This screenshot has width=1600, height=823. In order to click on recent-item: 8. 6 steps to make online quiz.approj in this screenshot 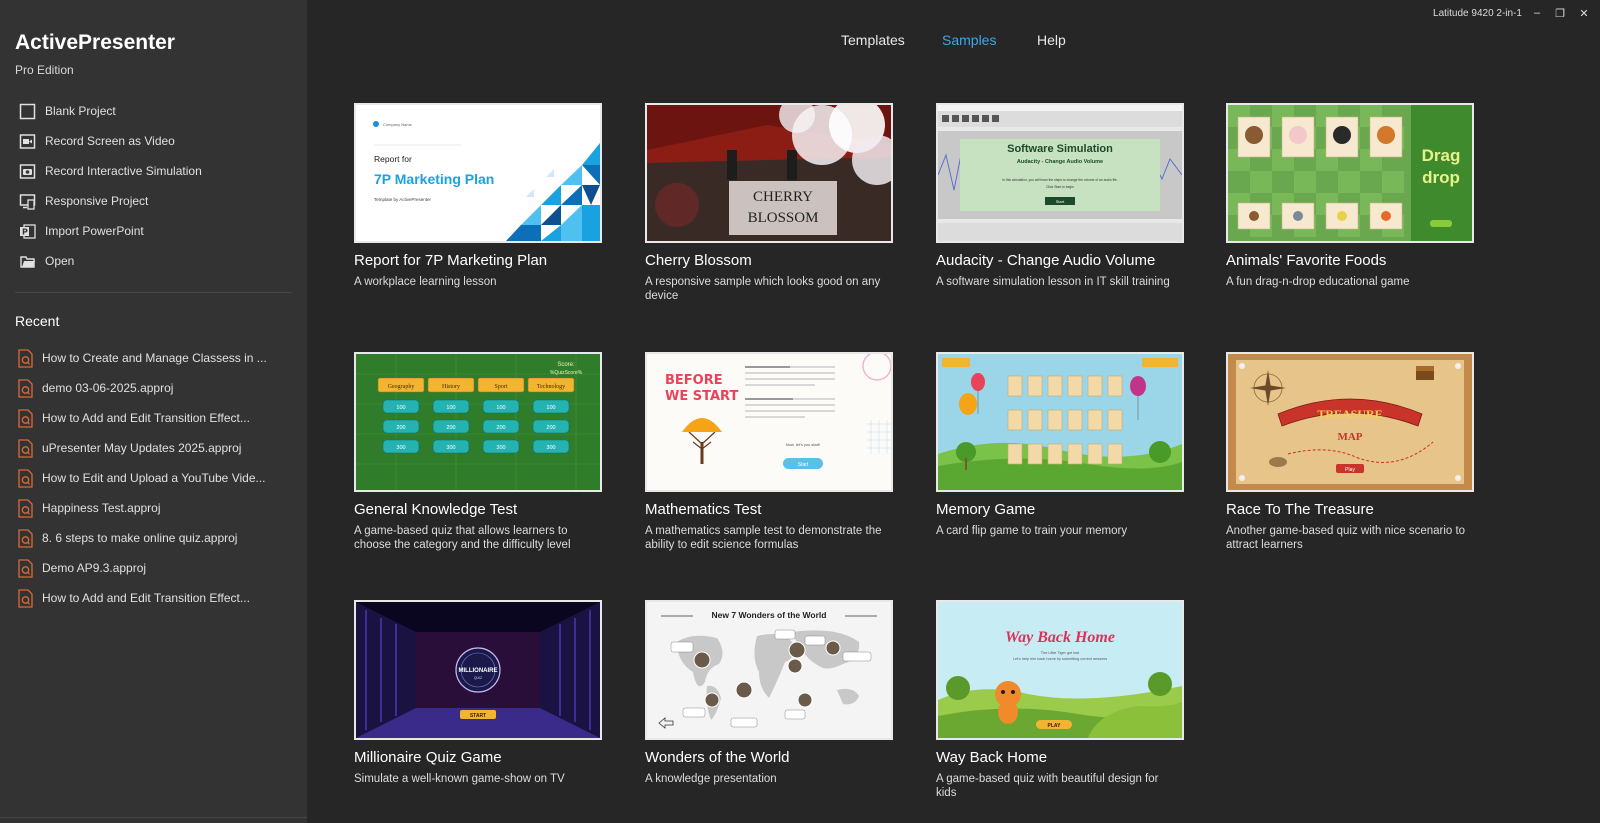, I will do `click(153, 538)`.